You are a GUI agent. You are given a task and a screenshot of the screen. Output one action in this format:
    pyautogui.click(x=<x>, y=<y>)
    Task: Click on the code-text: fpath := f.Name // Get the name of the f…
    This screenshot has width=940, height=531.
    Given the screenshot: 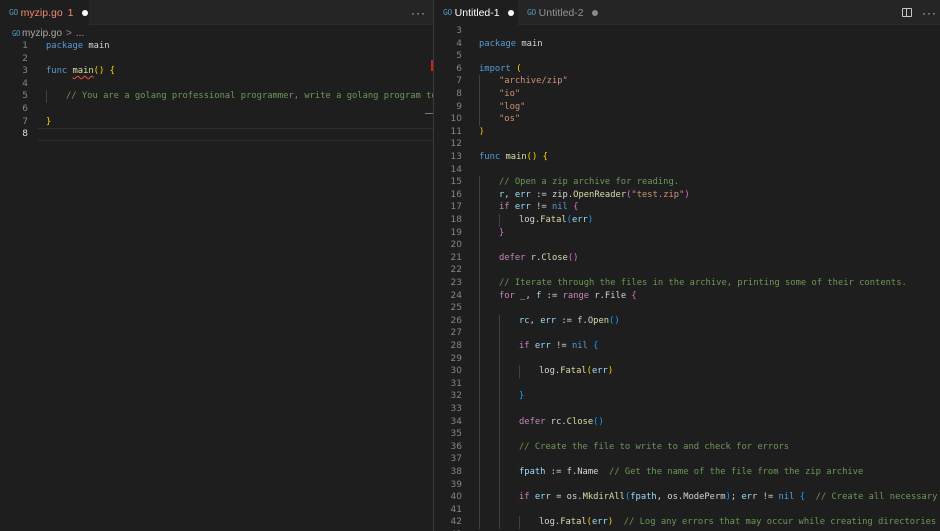 What is the action you would take?
    pyautogui.click(x=691, y=472)
    